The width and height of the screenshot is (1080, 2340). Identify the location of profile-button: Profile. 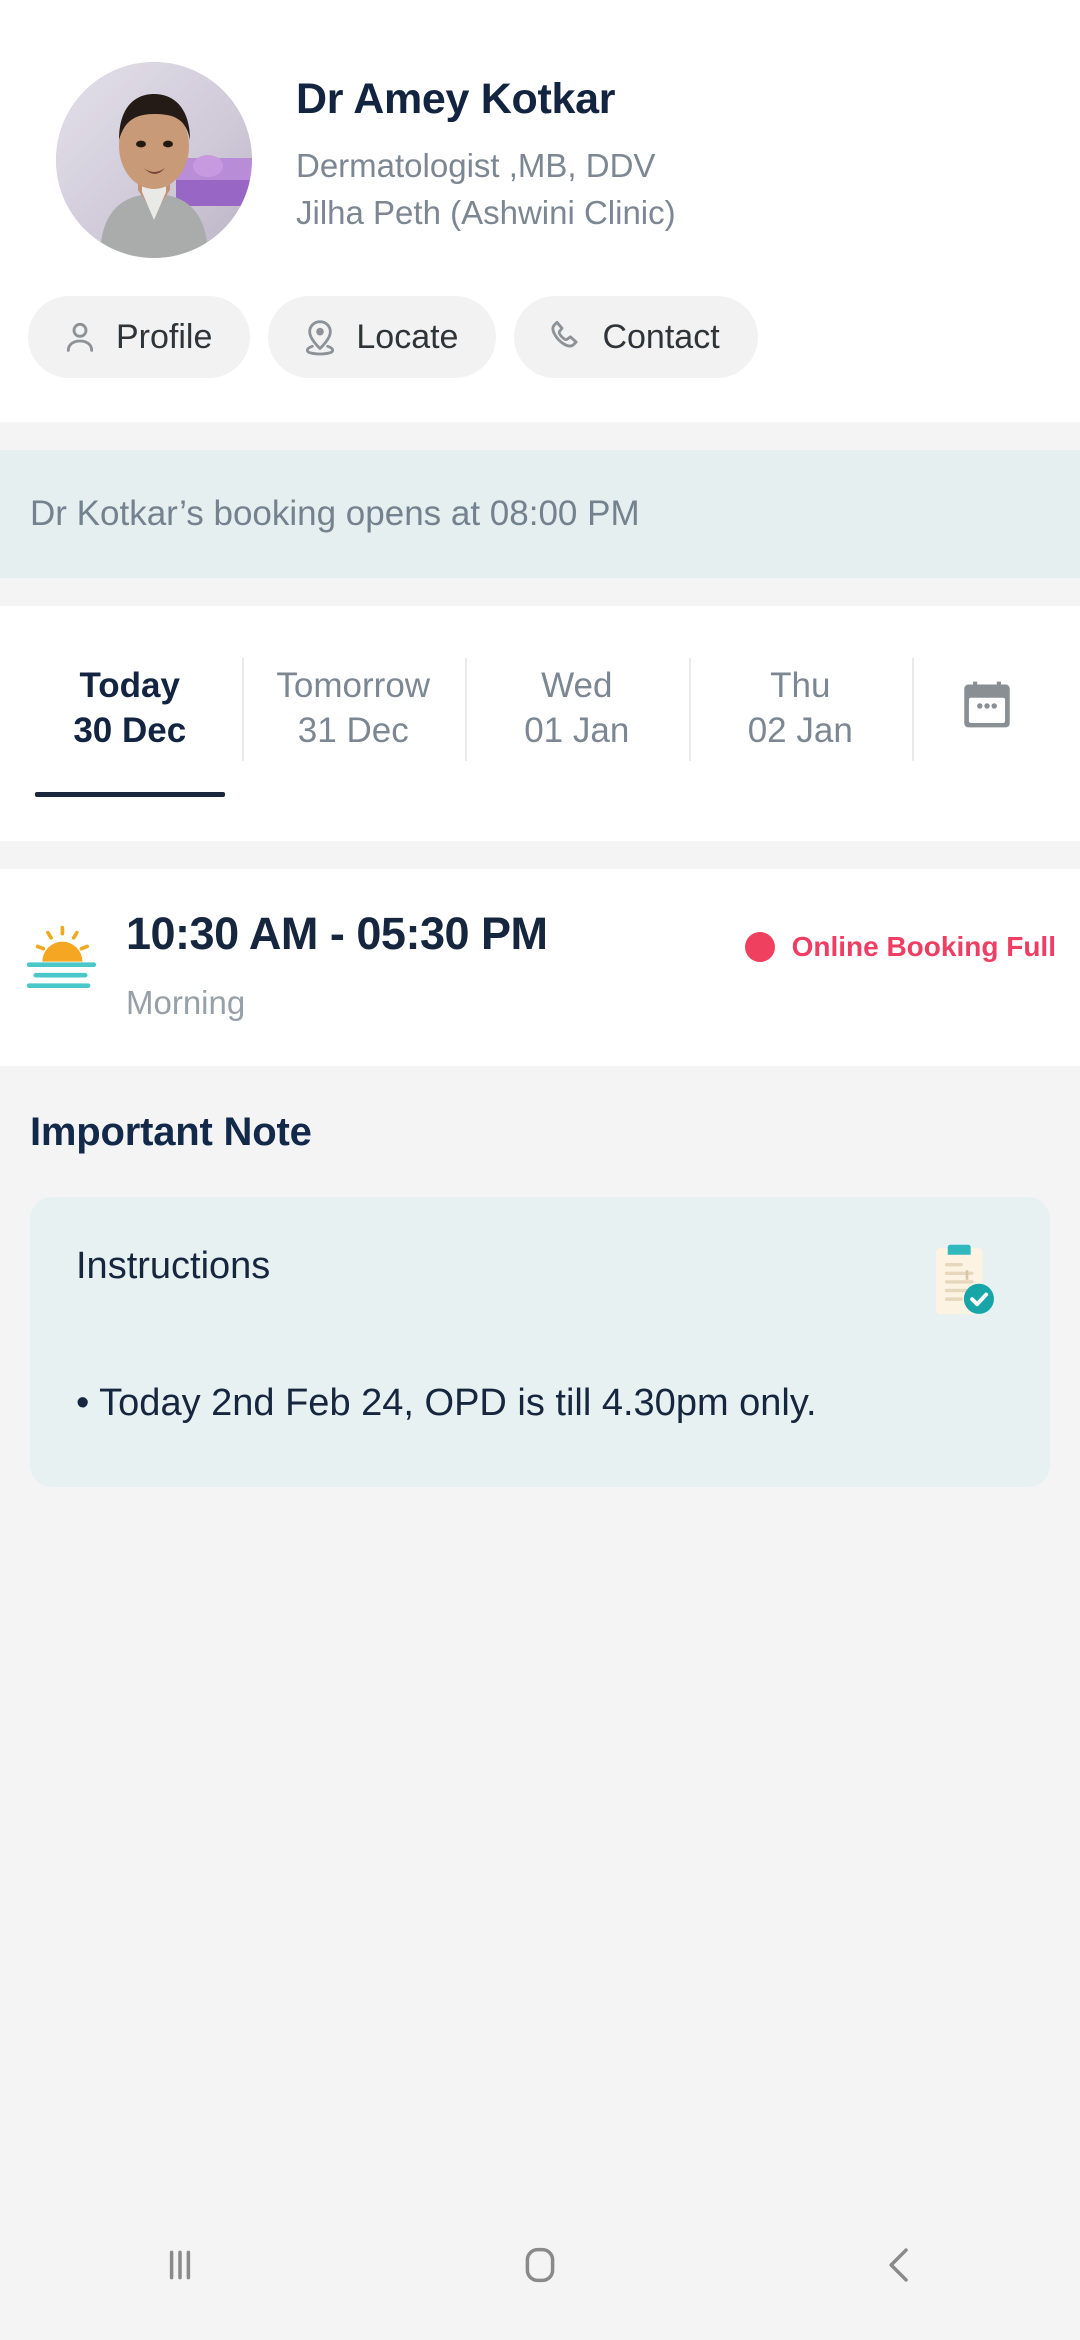
(139, 337).